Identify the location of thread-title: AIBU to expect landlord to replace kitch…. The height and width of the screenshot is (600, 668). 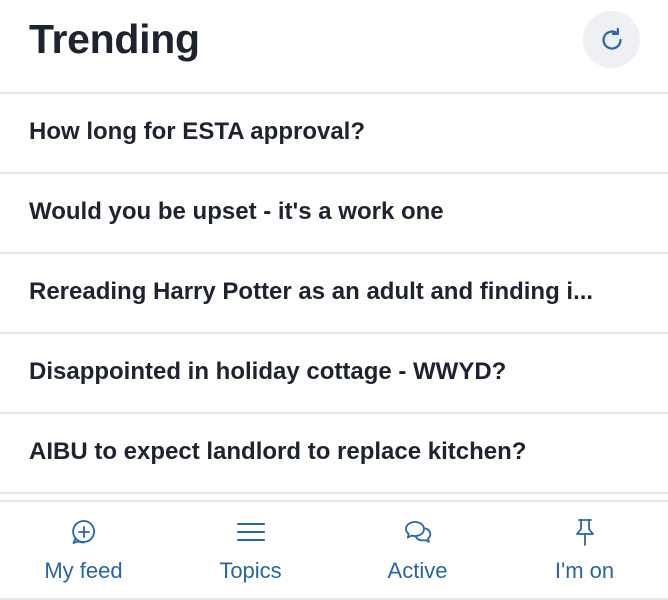
(278, 451).